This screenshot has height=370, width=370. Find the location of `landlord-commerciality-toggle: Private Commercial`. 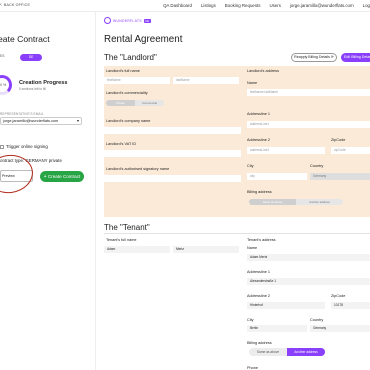

landlord-commerciality-toggle: Private Commercial is located at coordinates (135, 103).